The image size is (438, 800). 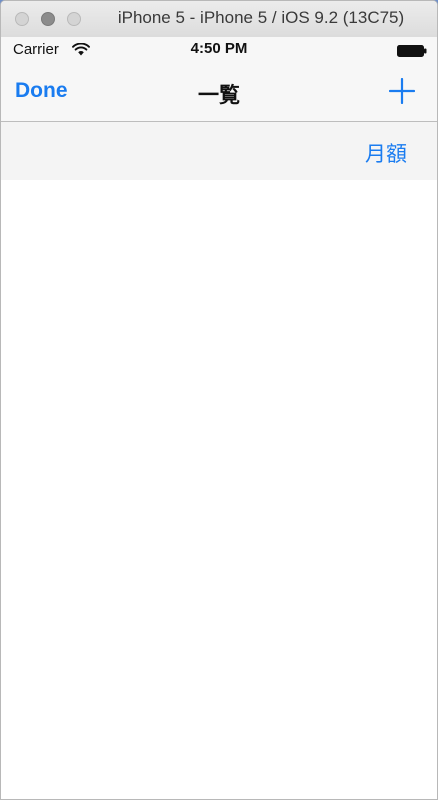 What do you see at coordinates (48, 19) in the screenshot?
I see `minimize-window-button` at bounding box center [48, 19].